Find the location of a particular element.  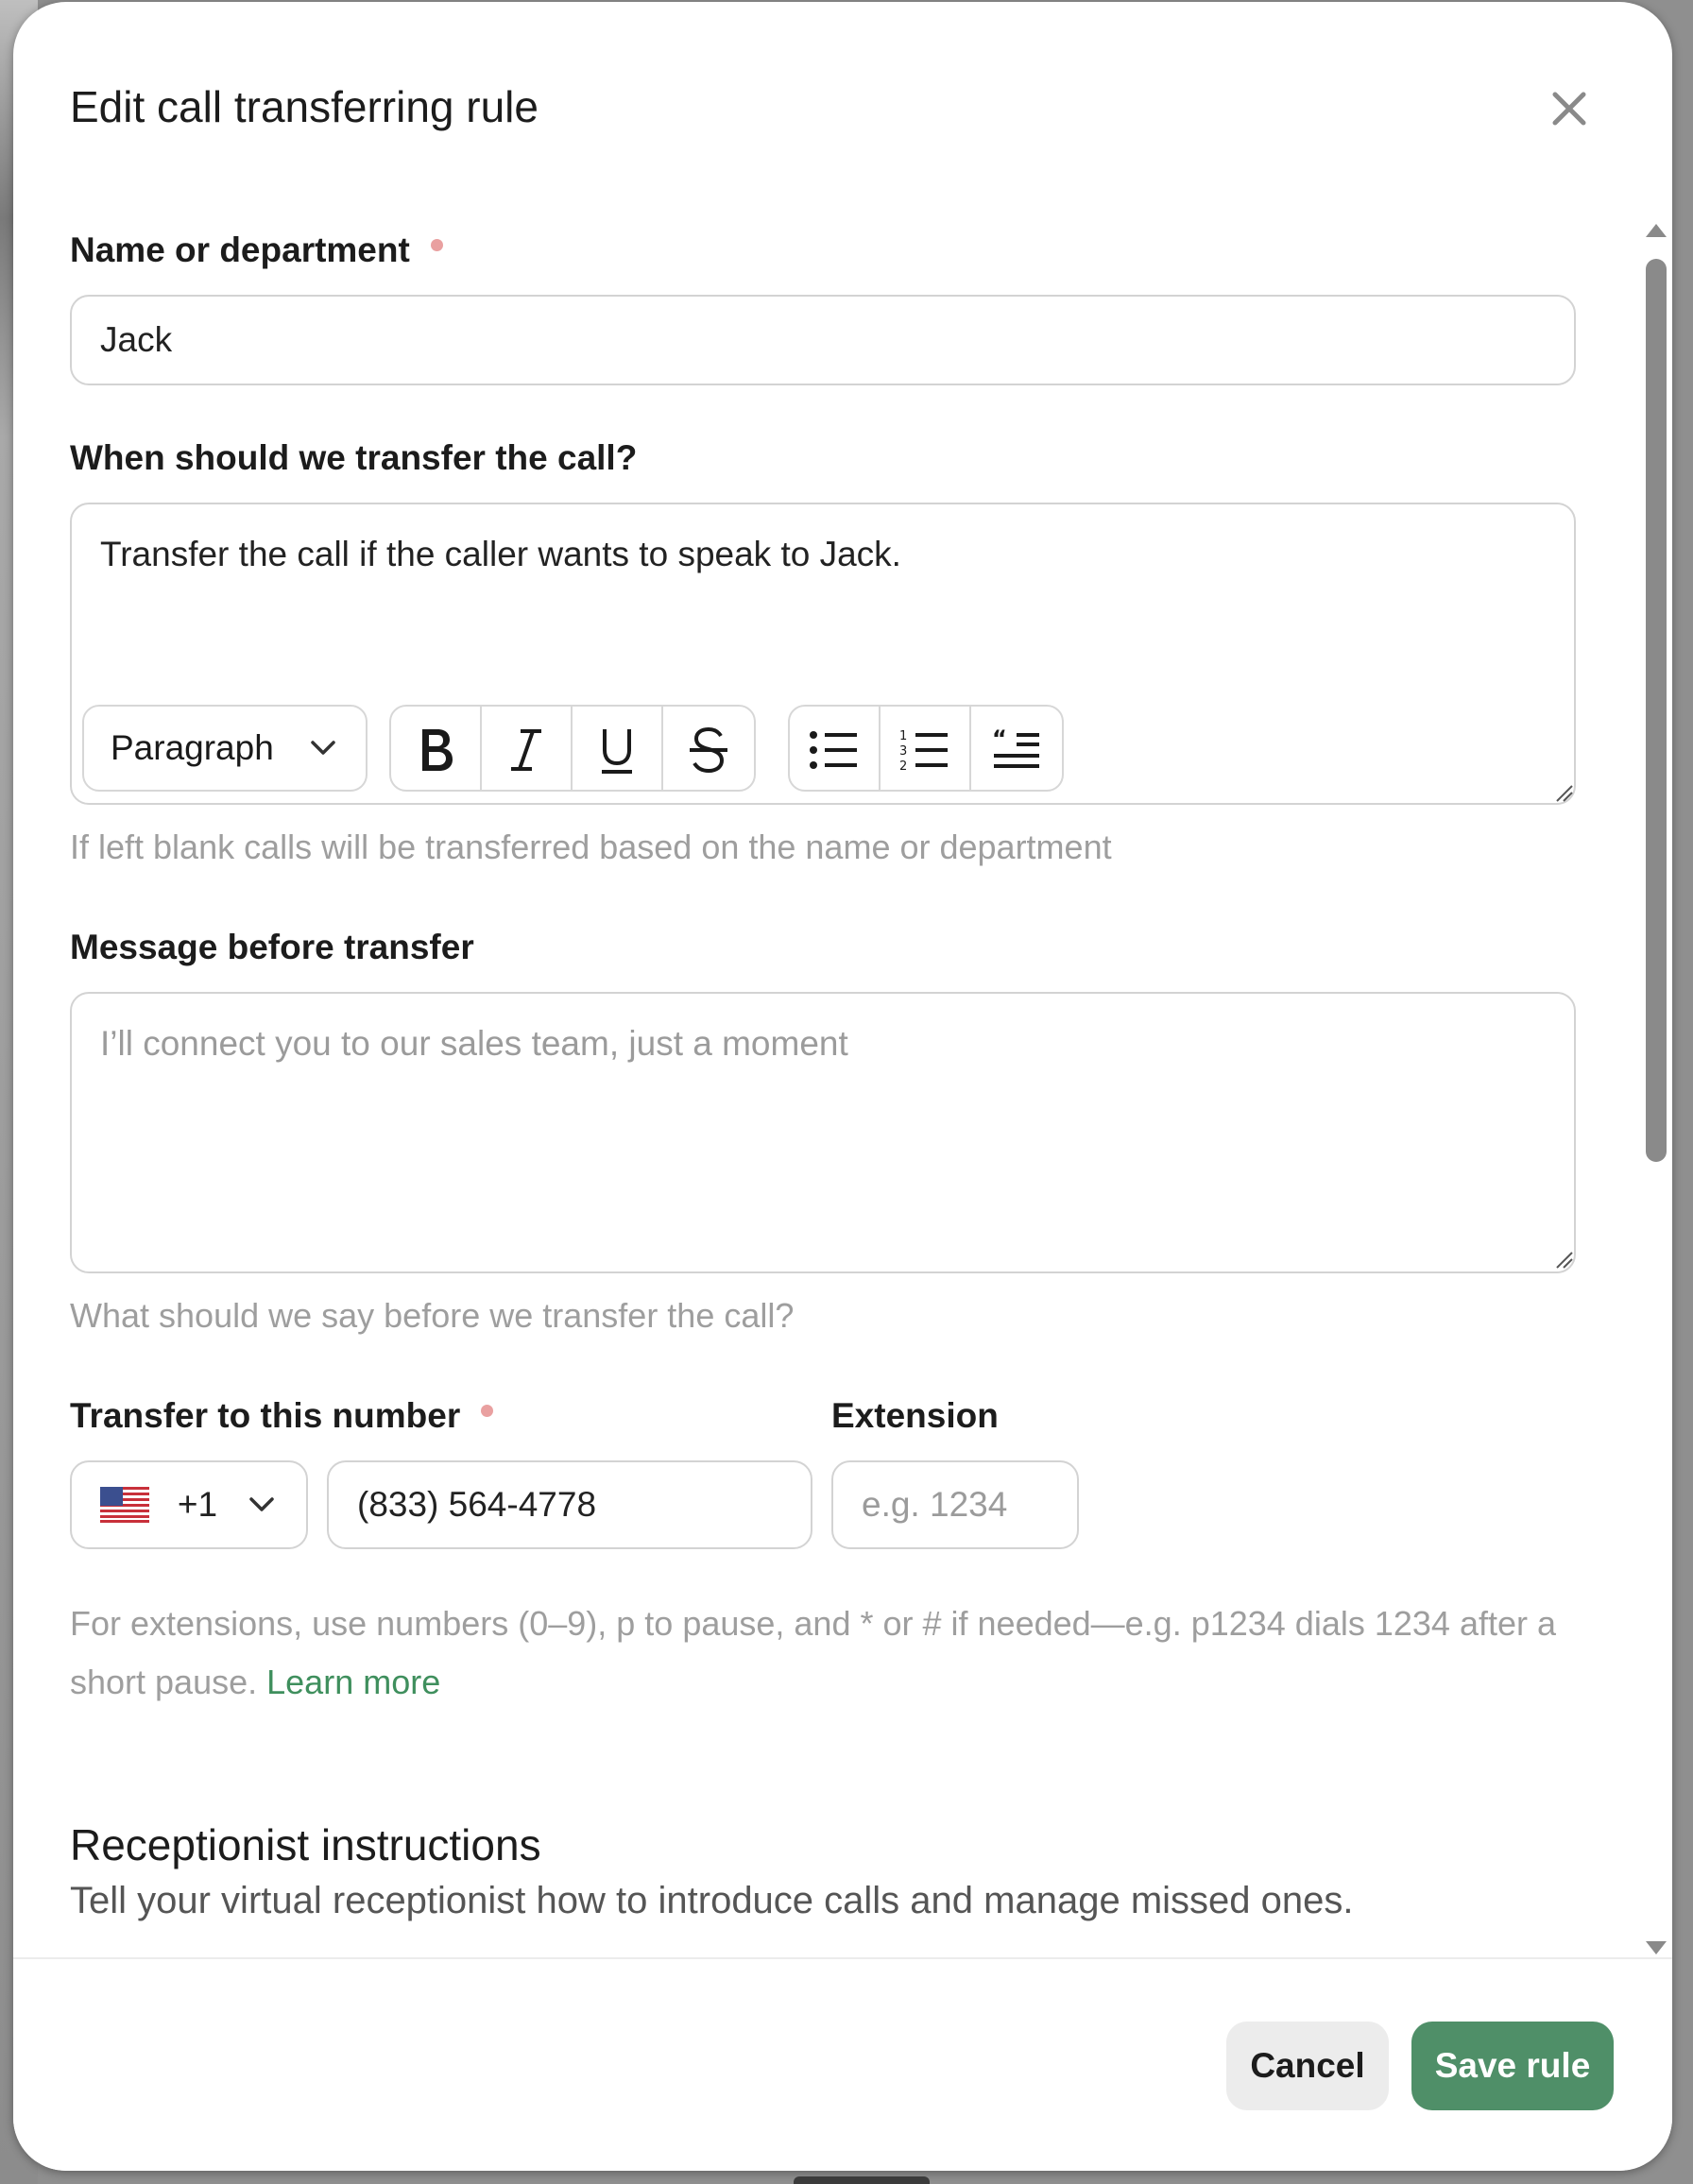

window-handle is located at coordinates (862, 2180).